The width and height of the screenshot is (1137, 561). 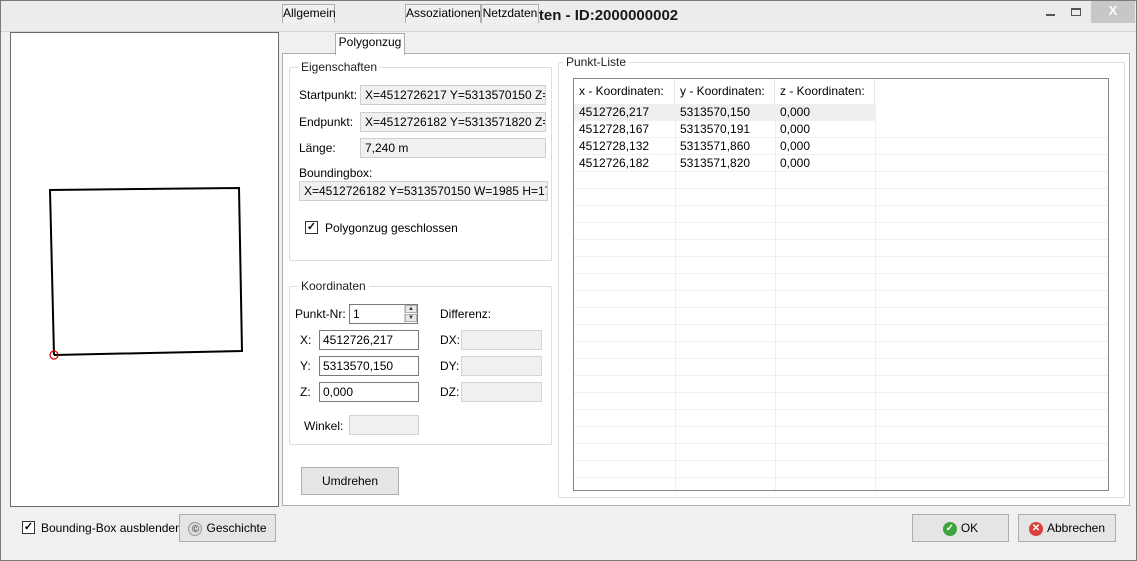 I want to click on laenge-label: Länge:, so click(x=317, y=148).